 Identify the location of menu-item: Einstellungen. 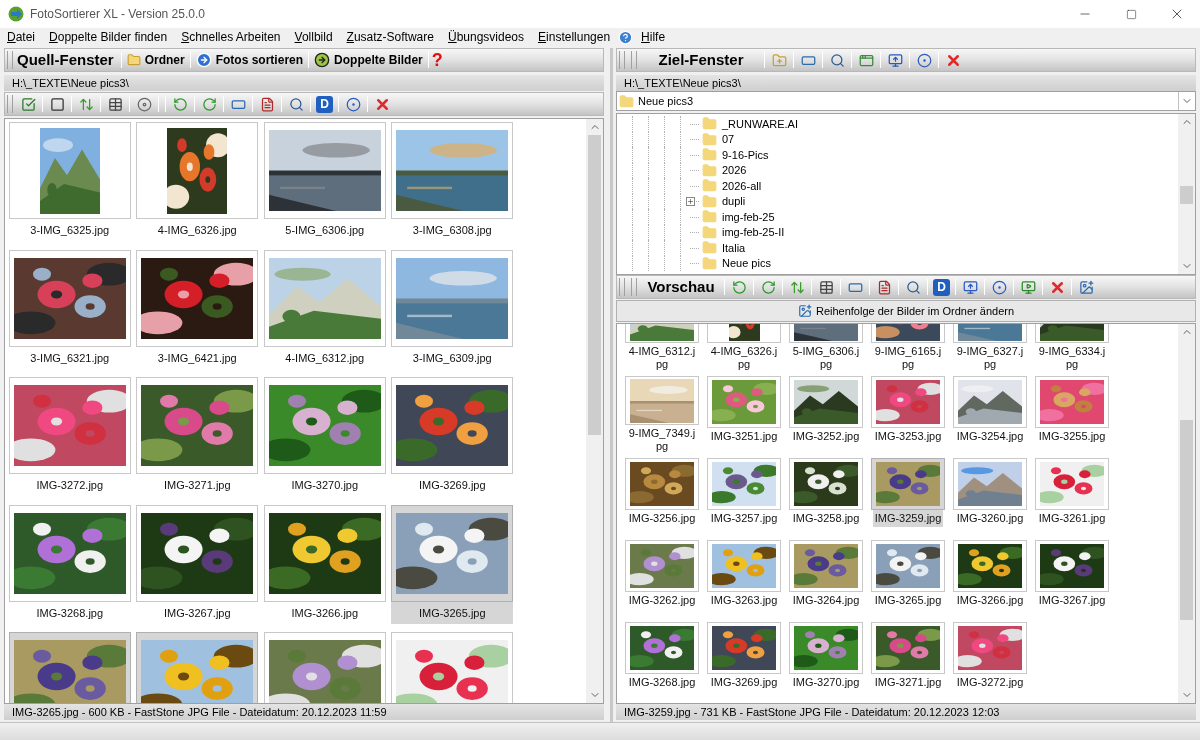
(574, 37).